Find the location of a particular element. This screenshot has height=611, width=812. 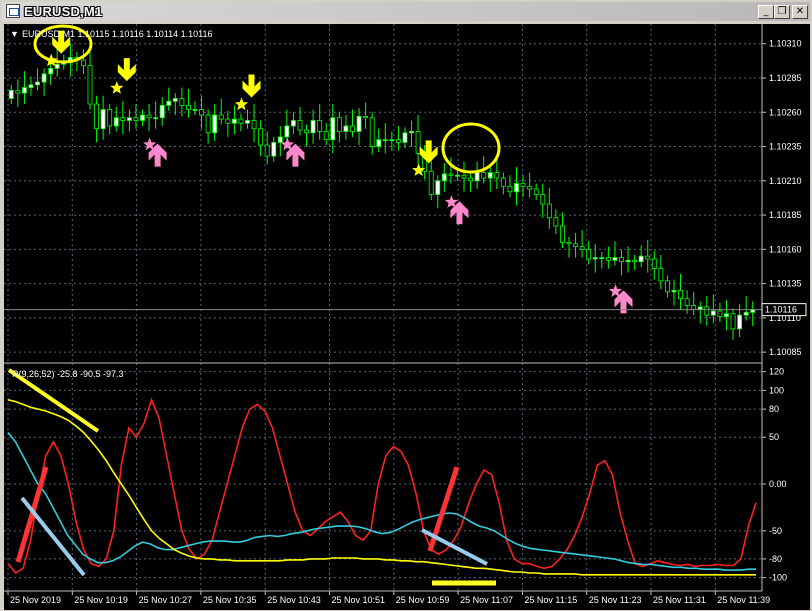

window-title: EURUSD,M1 is located at coordinates (63, 11).